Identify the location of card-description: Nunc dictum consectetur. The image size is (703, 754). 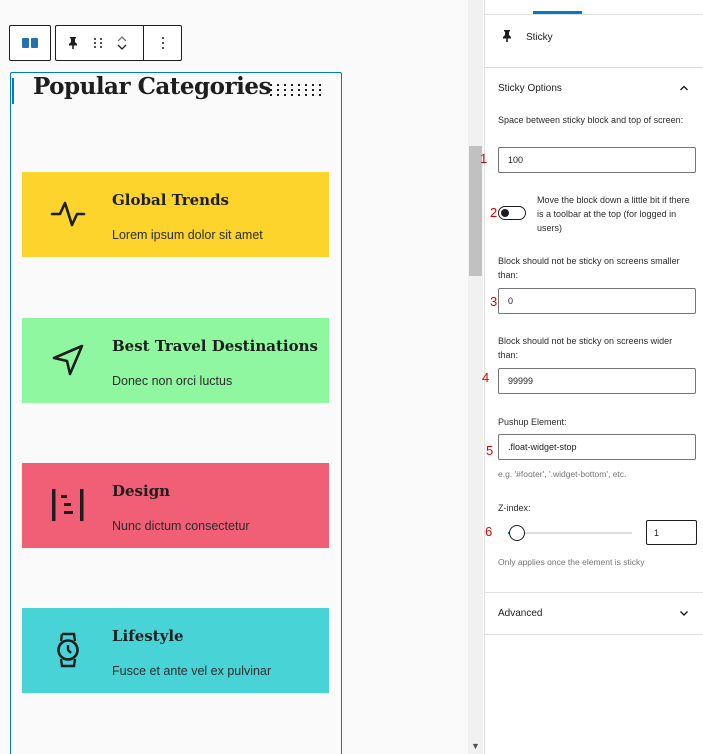
(181, 526).